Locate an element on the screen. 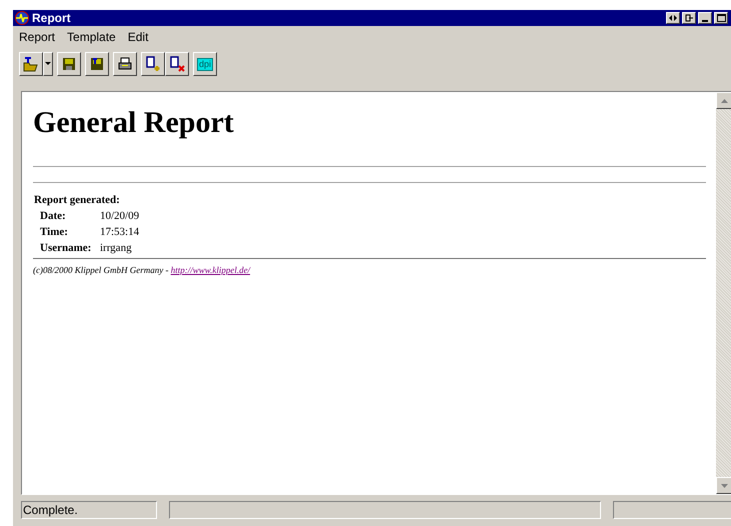  open-template-button is located at coordinates (31, 64).